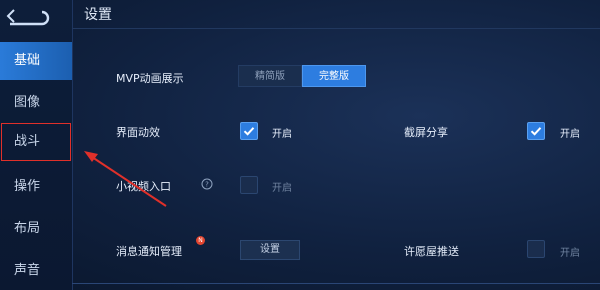 This screenshot has height=290, width=600. Describe the element at coordinates (149, 251) in the screenshot. I see `notification-mgmt-label: 消息通知管理` at that location.